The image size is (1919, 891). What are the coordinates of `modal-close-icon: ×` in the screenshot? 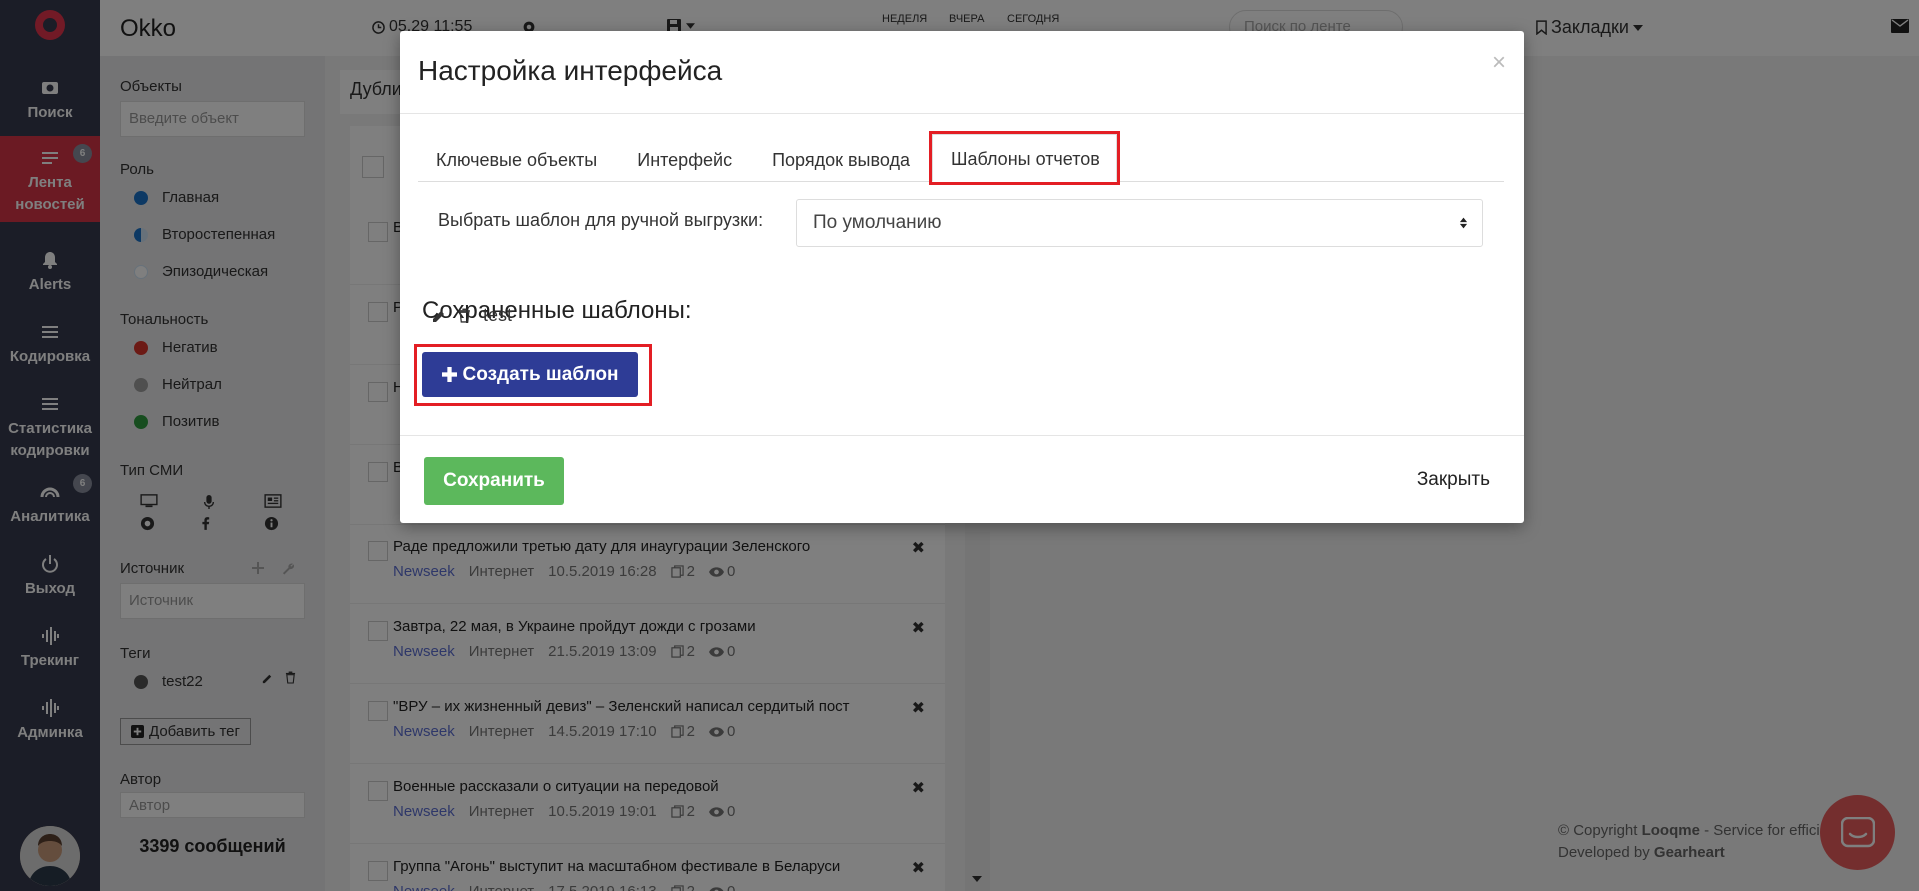 It's located at (1499, 63).